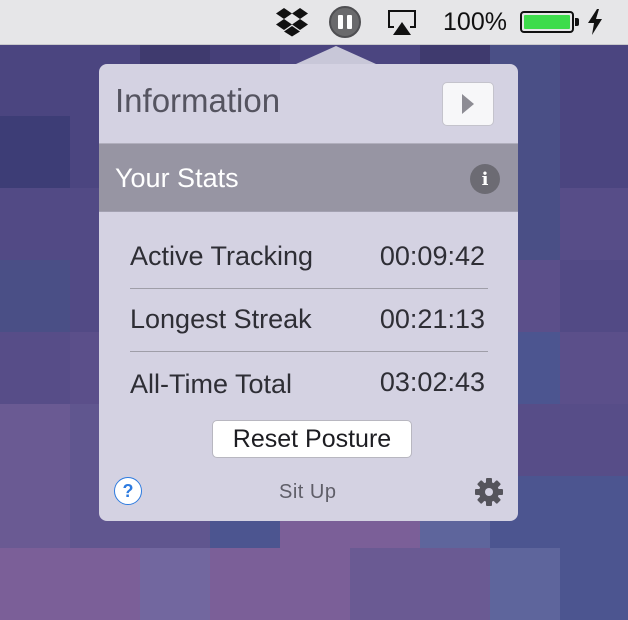 Image resolution: width=628 pixels, height=620 pixels. I want to click on information-title: Information, so click(198, 100).